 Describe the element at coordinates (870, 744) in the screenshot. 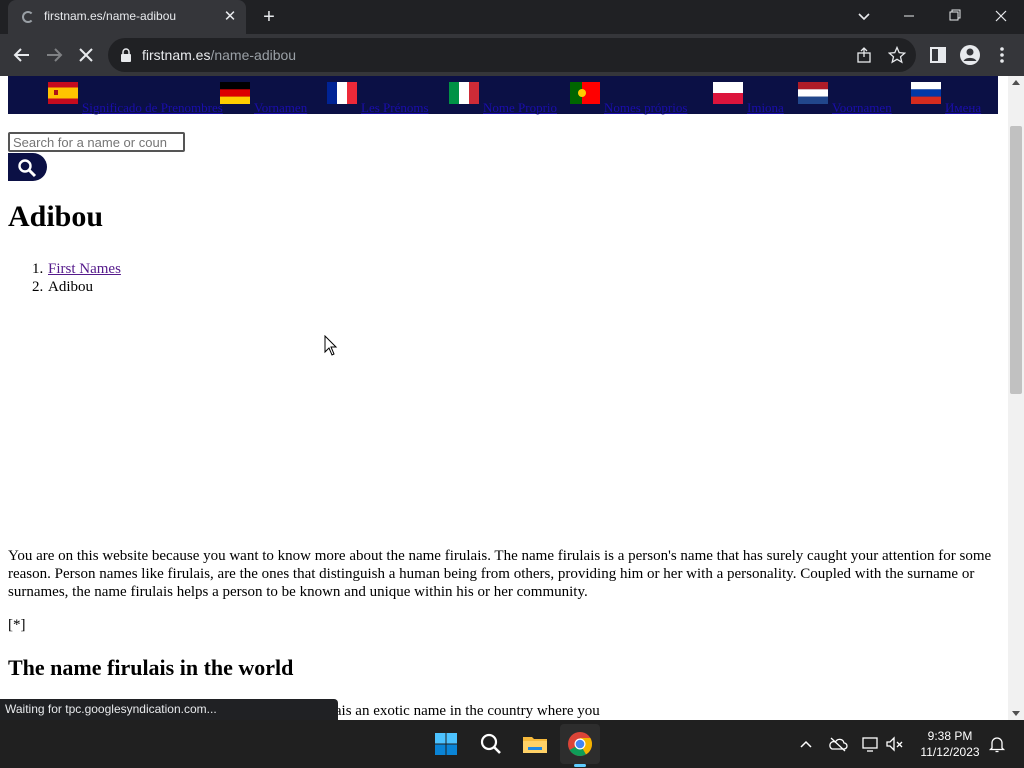

I see `network-icon` at that location.